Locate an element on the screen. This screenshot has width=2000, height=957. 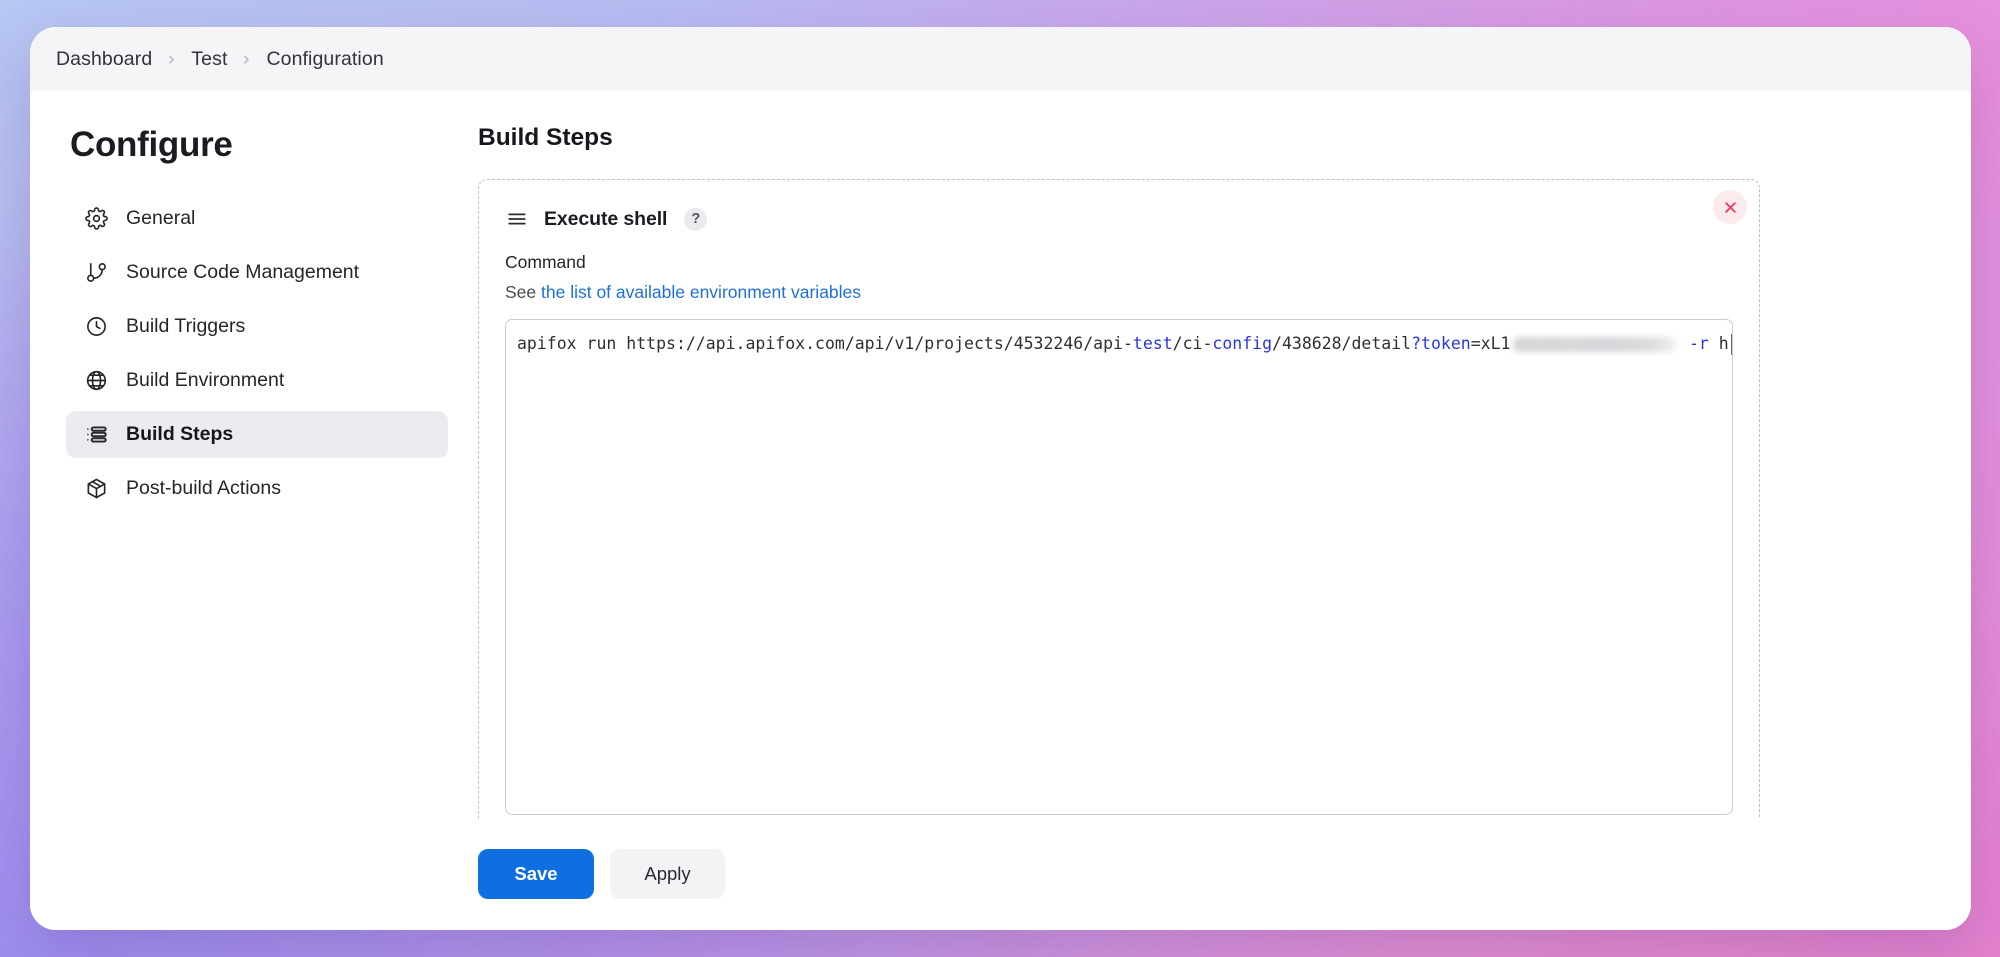
sidebar-item-post-build-actions: Post-build Actions is located at coordinates (257, 488).